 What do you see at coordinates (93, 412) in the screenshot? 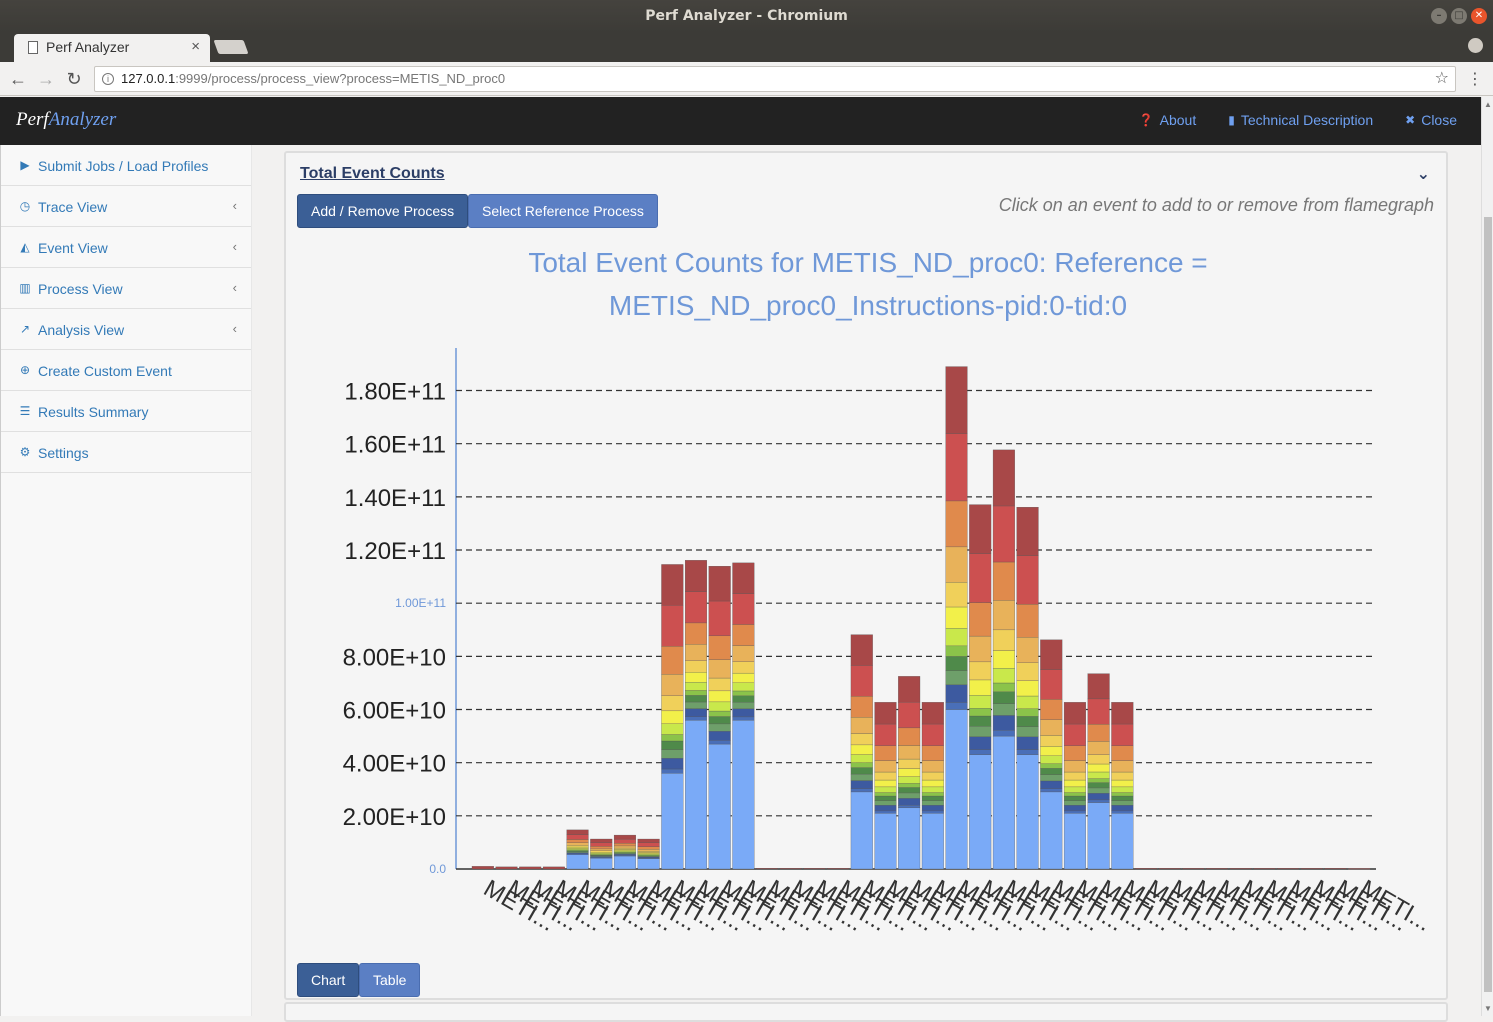
I see `sidebar-item-label: Results Summary` at bounding box center [93, 412].